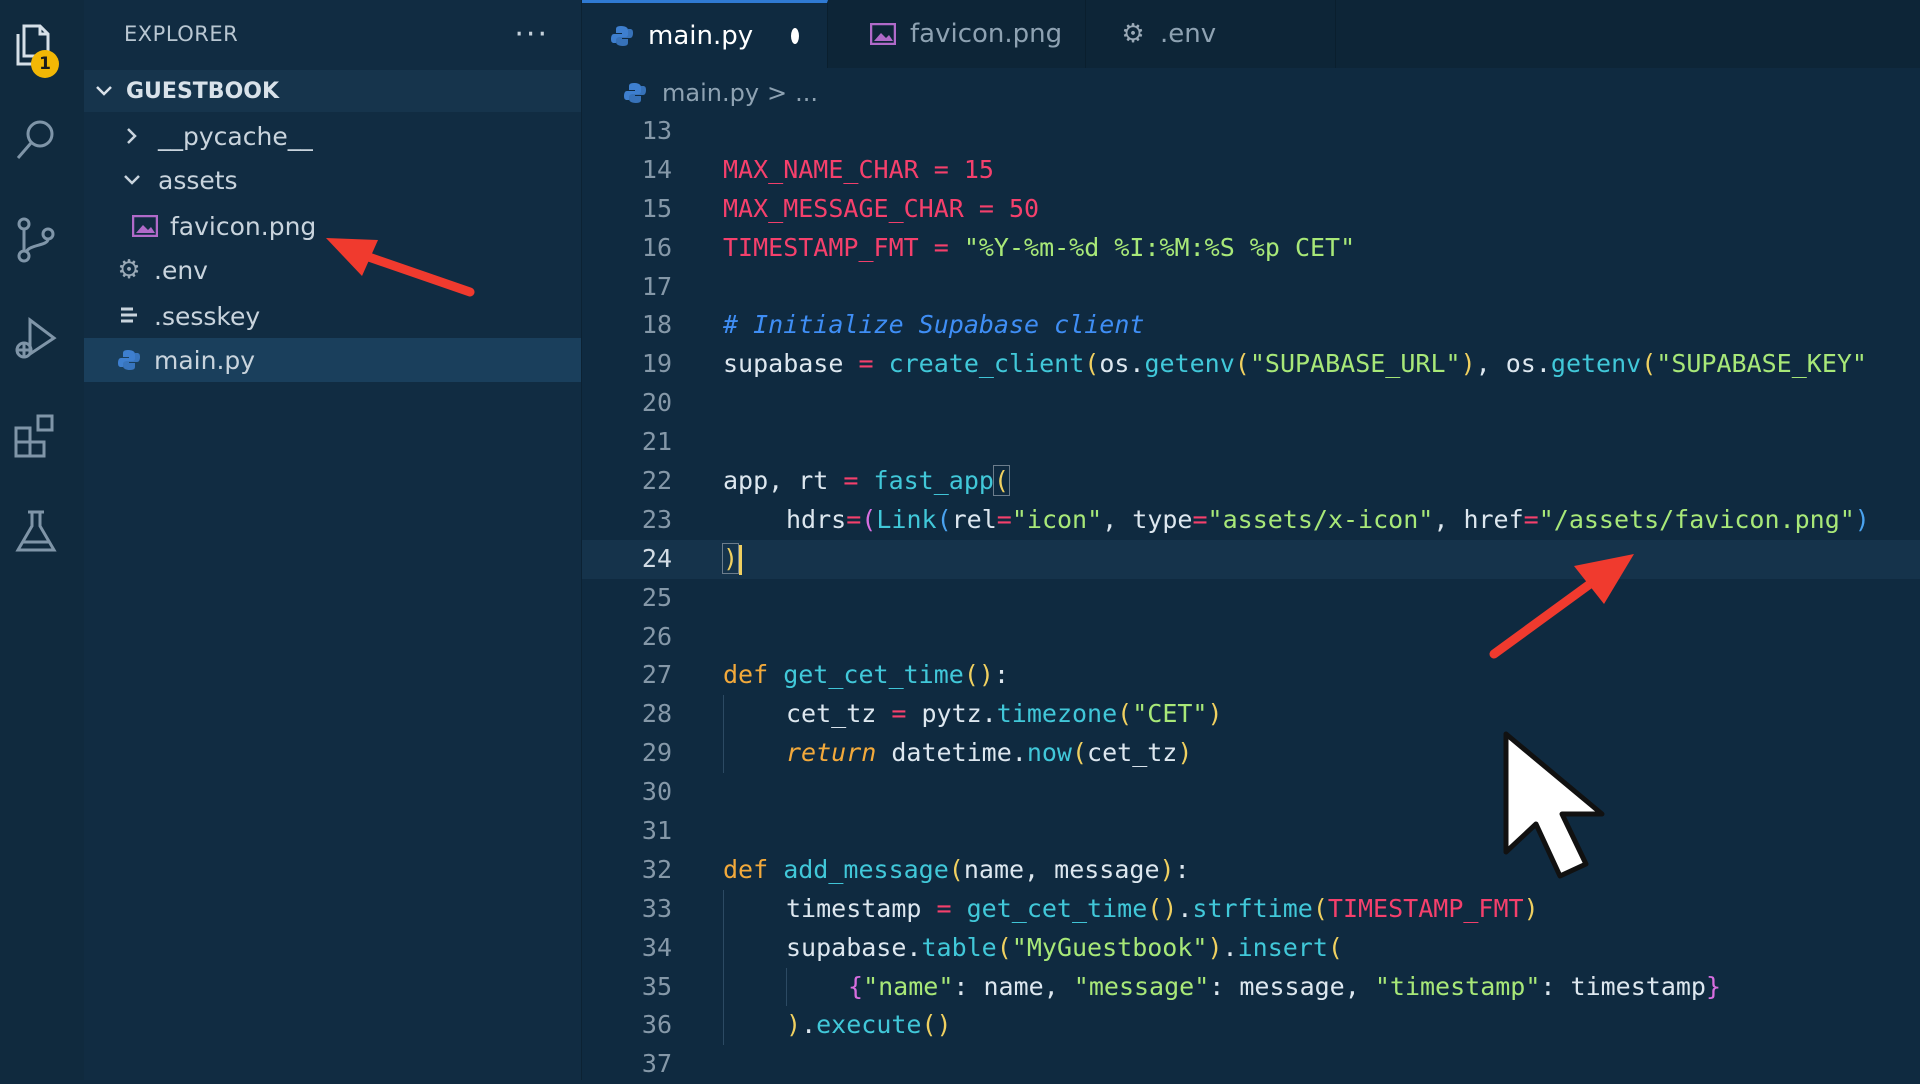 Image resolution: width=1920 pixels, height=1084 pixels. Describe the element at coordinates (934, 325) in the screenshot. I see `code-text: # Initialize Supabase client` at that location.